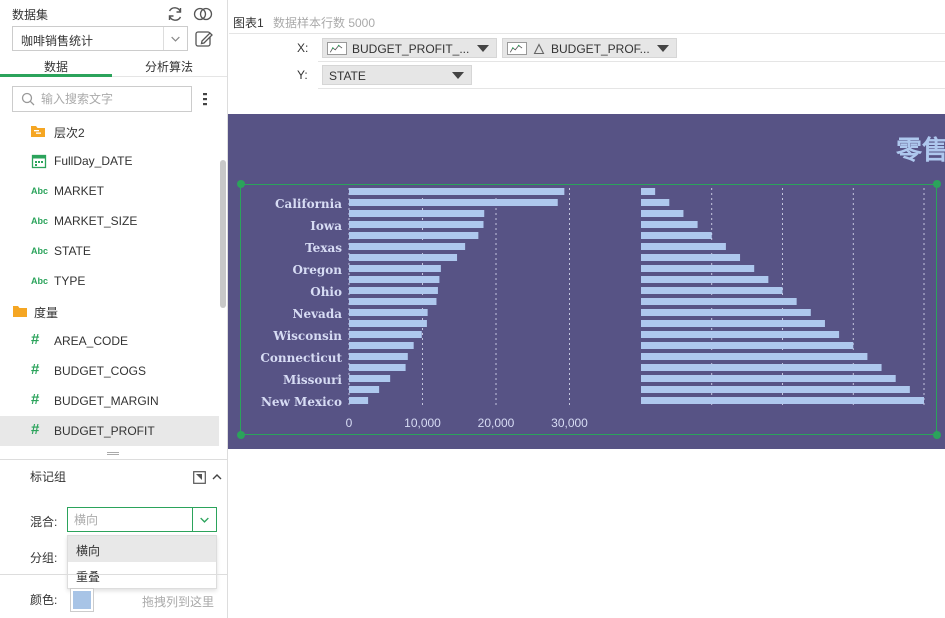  I want to click on field-item-selected: # BUDGET_PROFIT, so click(109, 431).